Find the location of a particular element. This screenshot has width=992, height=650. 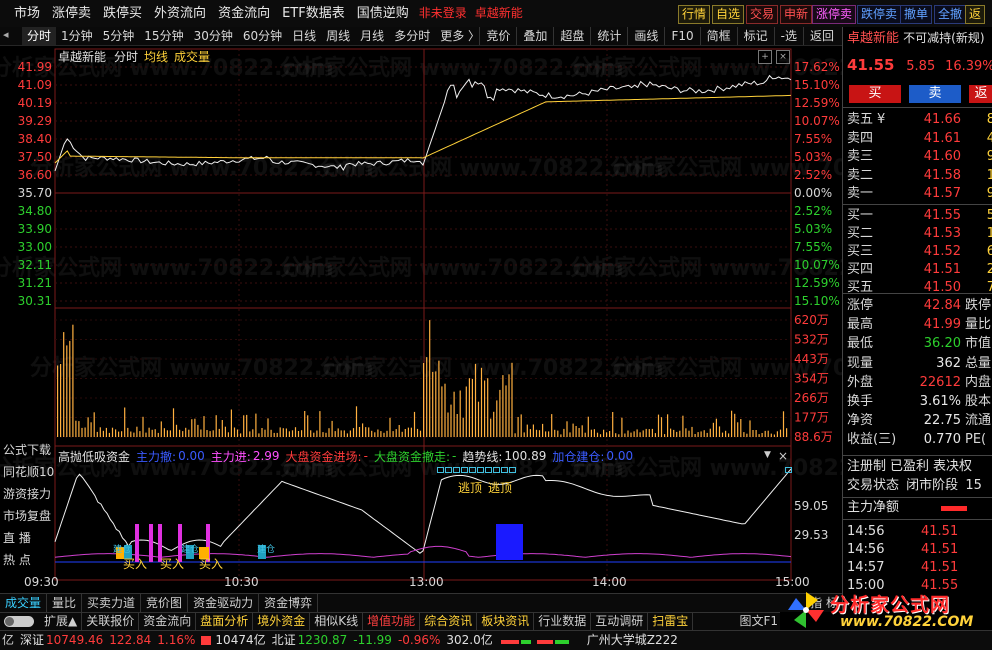

ask-row: 卖一 41.57 9 is located at coordinates (919, 194).